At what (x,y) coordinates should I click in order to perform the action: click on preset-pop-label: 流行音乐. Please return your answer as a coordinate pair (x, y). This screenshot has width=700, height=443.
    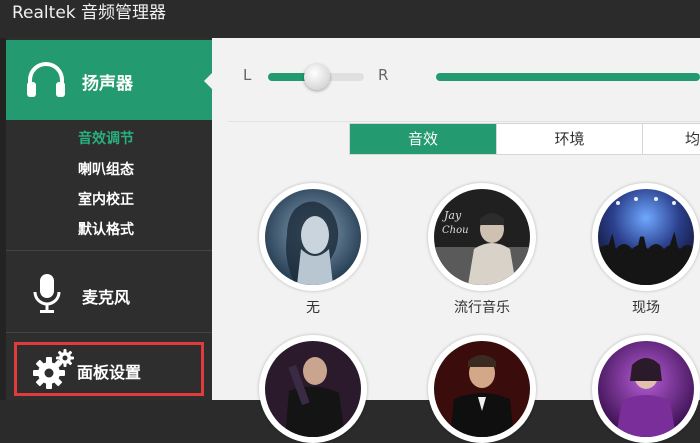
    Looking at the image, I should click on (482, 308).